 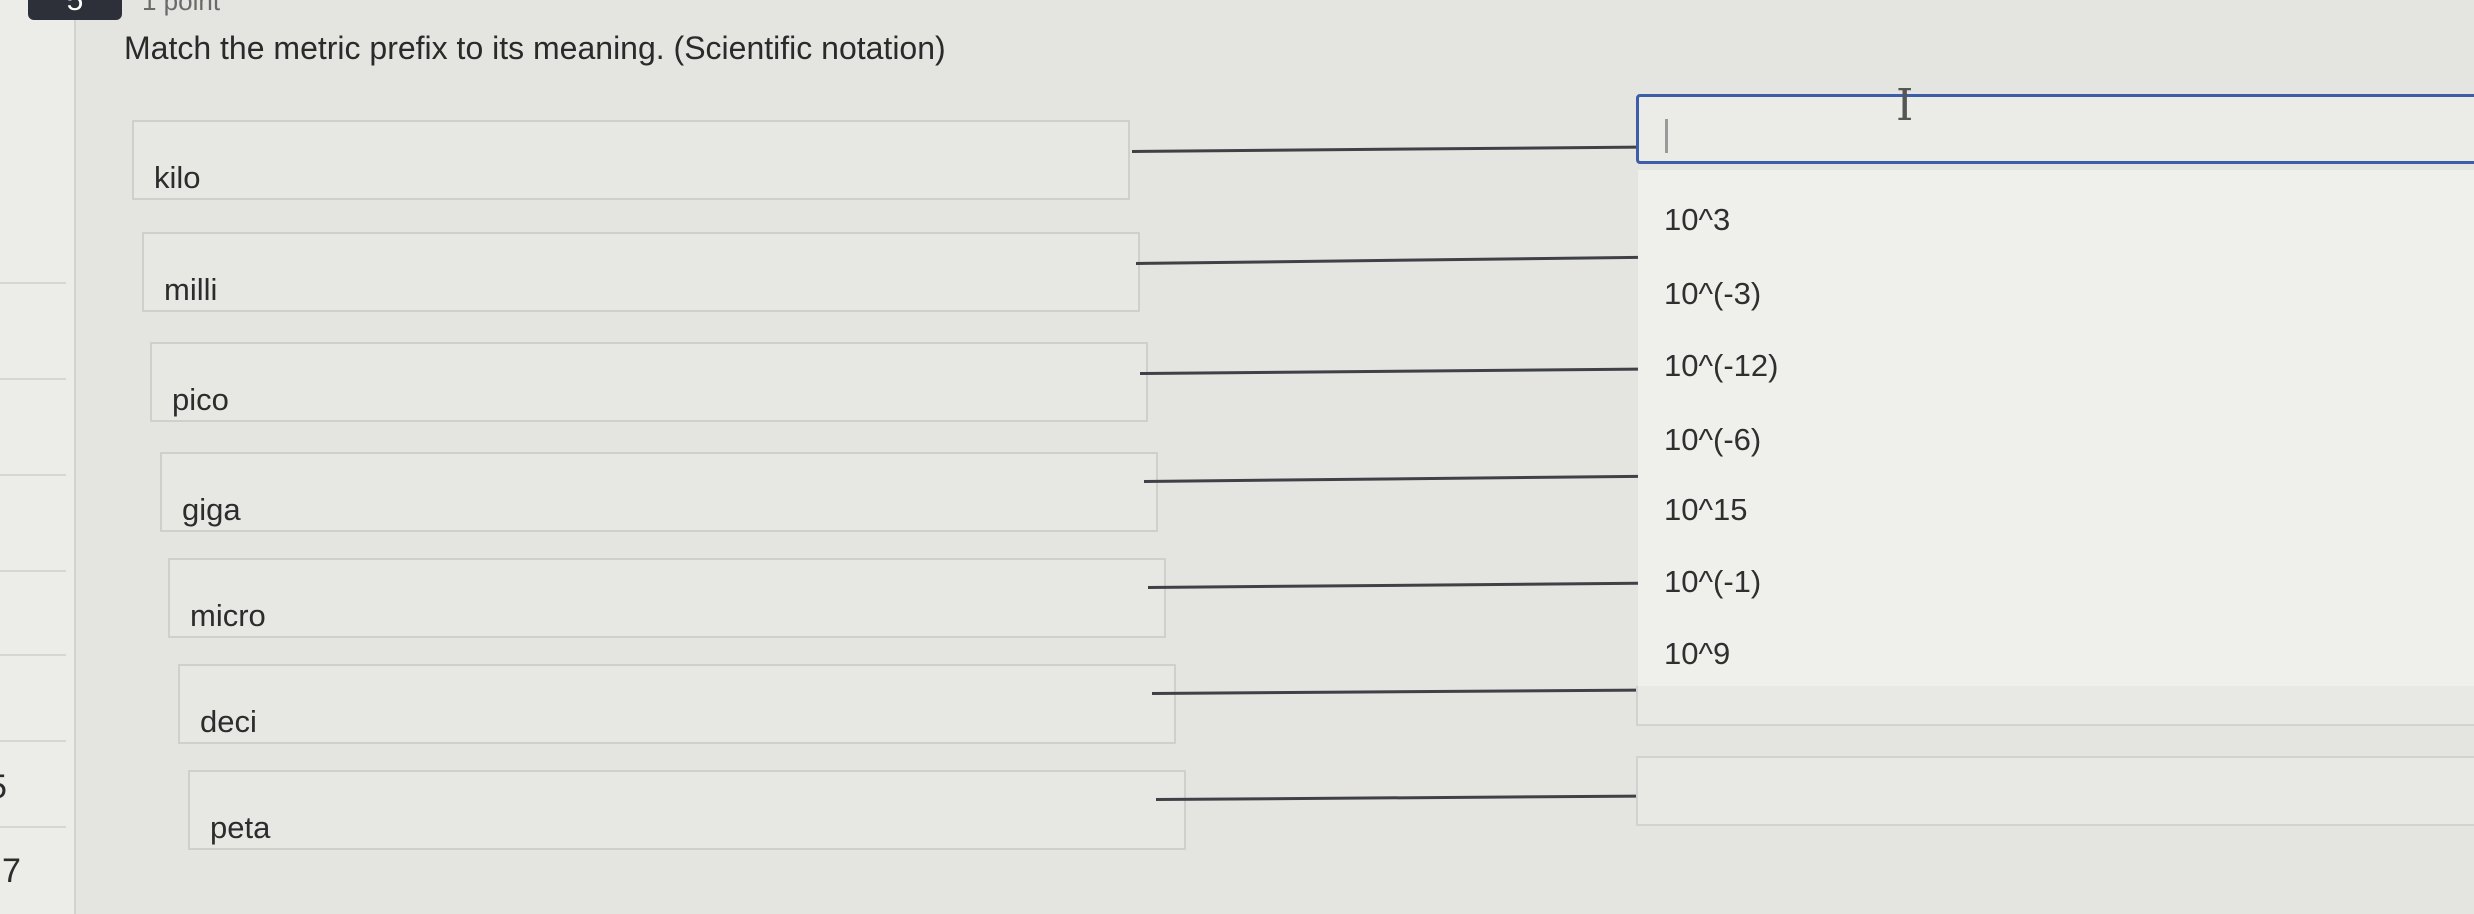 I want to click on prefix-box-micro: micro, so click(x=667, y=598).